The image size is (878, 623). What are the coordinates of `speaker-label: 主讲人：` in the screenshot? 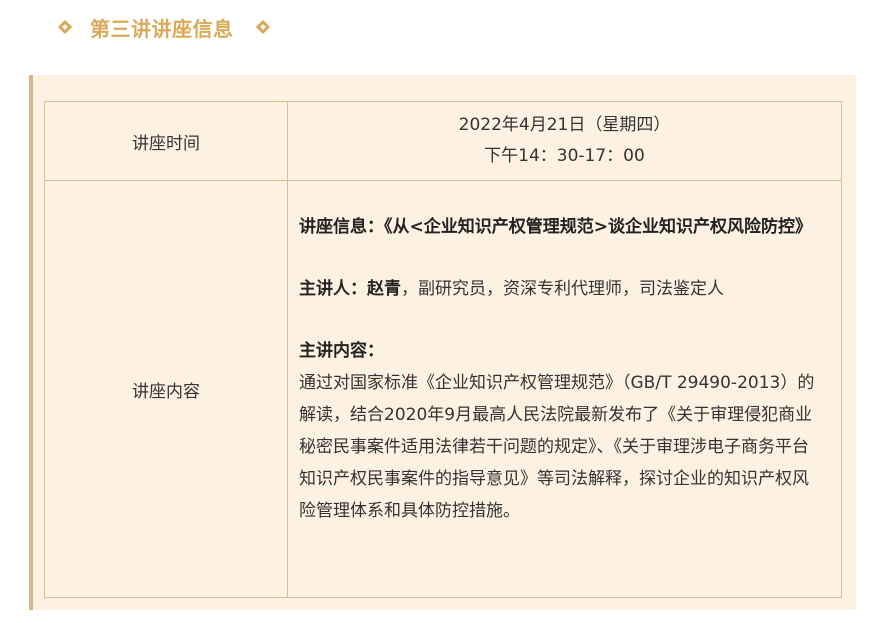 It's located at (333, 289).